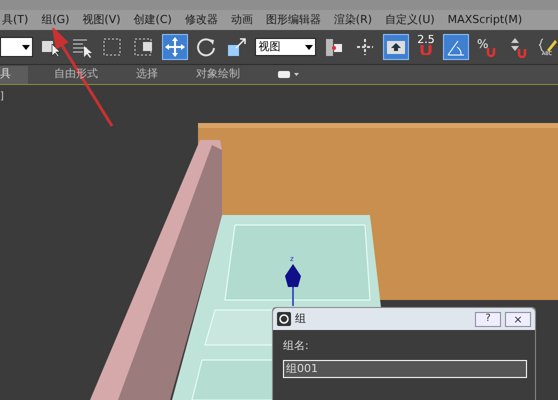  I want to click on percent-glyph: %, so click(482, 44).